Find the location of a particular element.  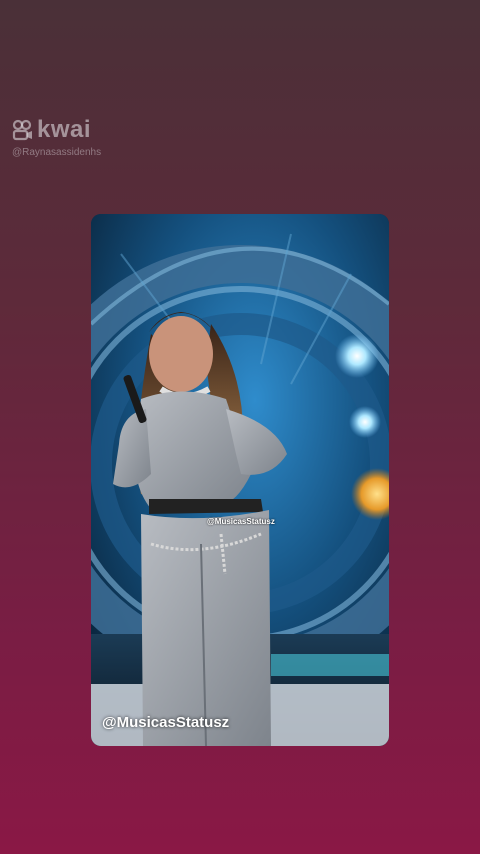

video-watermark-center: @MusicasStatusz is located at coordinates (241, 521).